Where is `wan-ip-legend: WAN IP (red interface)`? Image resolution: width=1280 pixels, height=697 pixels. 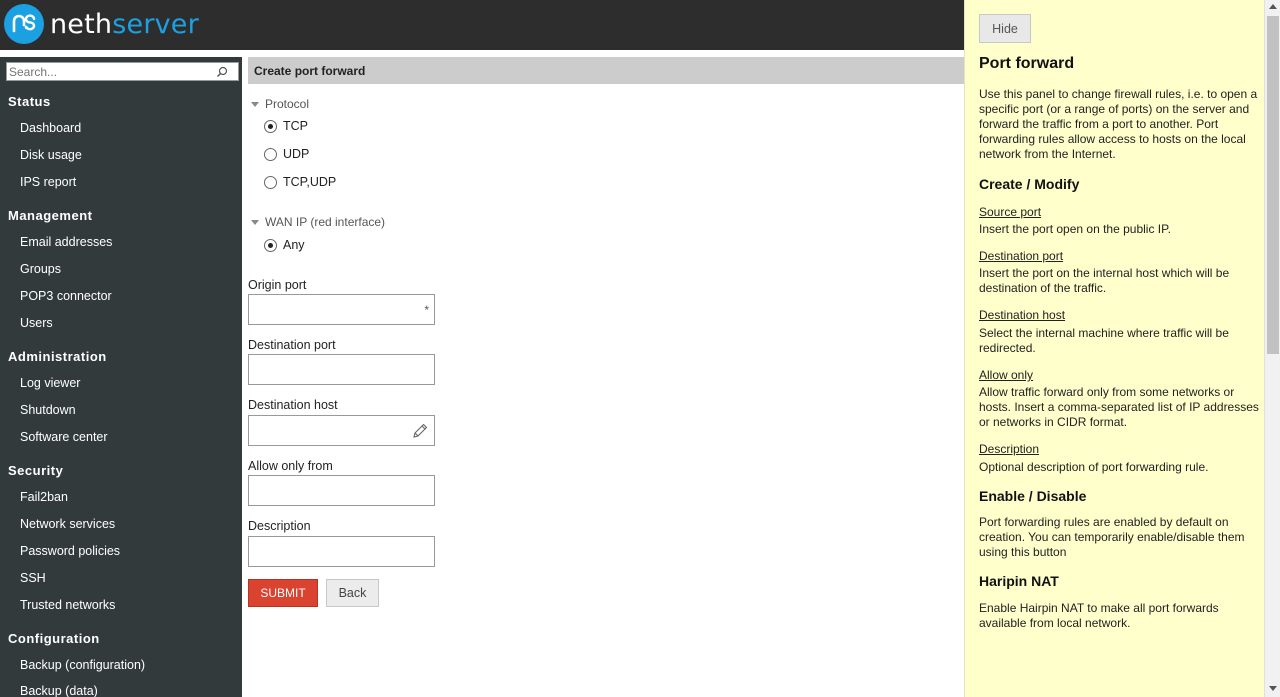
wan-ip-legend: WAN IP (red interface) is located at coordinates (318, 222).